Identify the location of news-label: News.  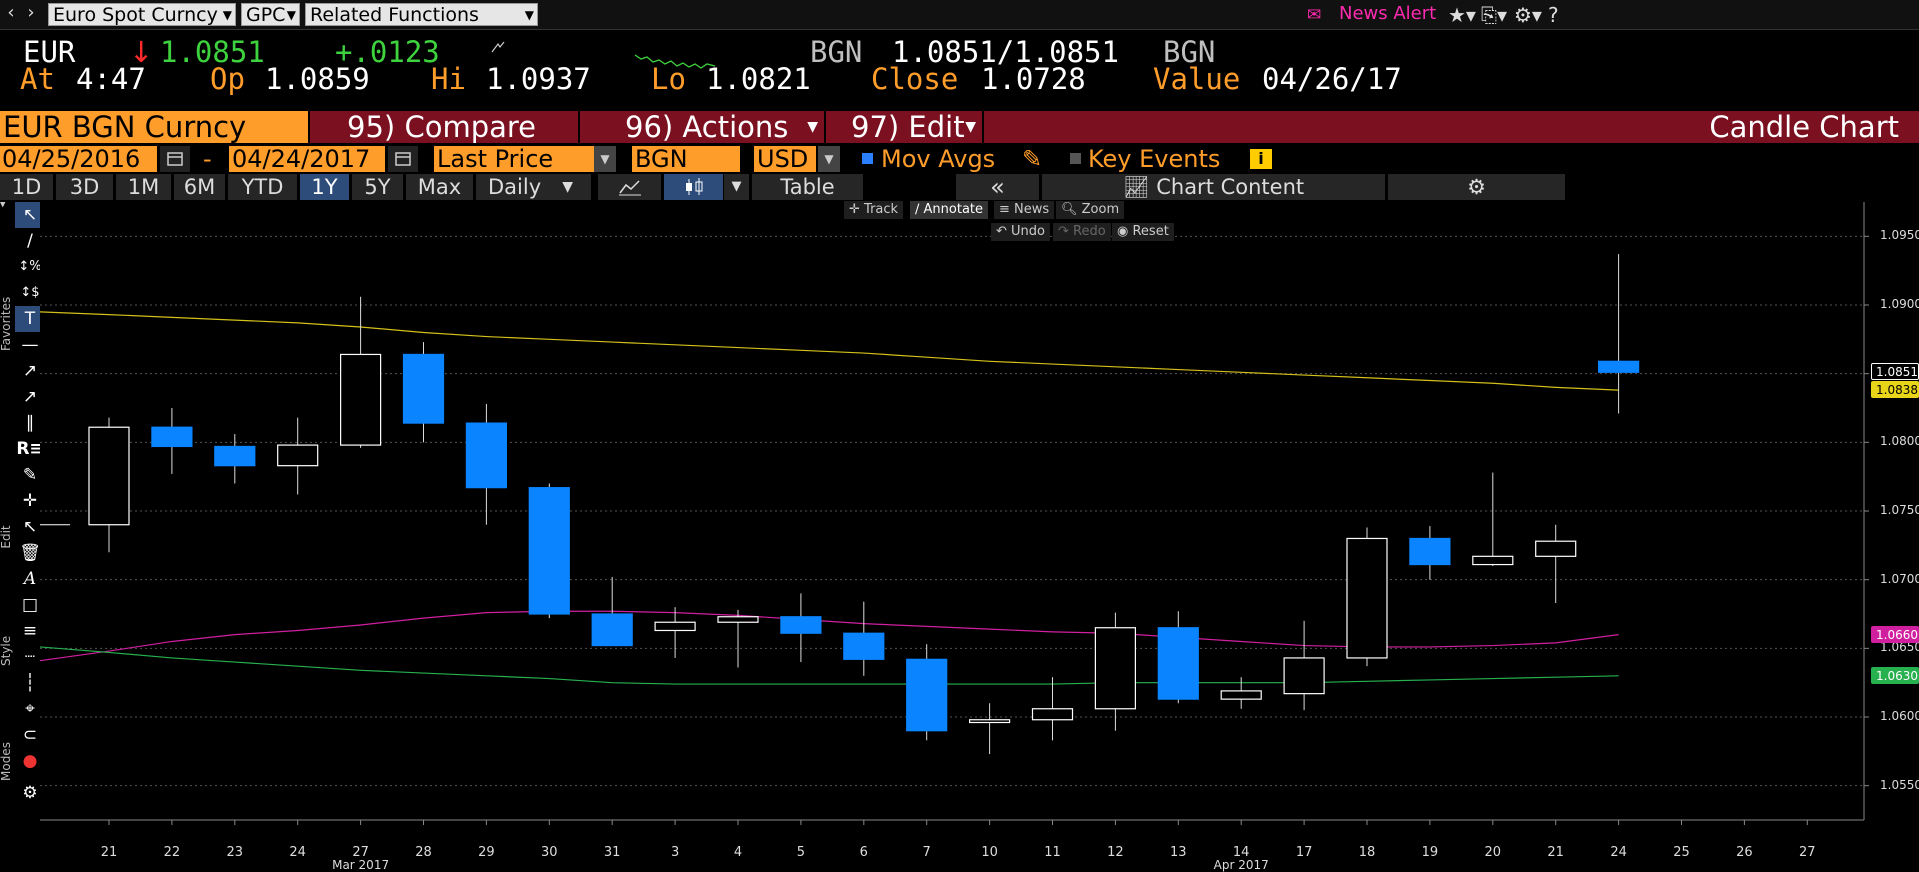
(1032, 209).